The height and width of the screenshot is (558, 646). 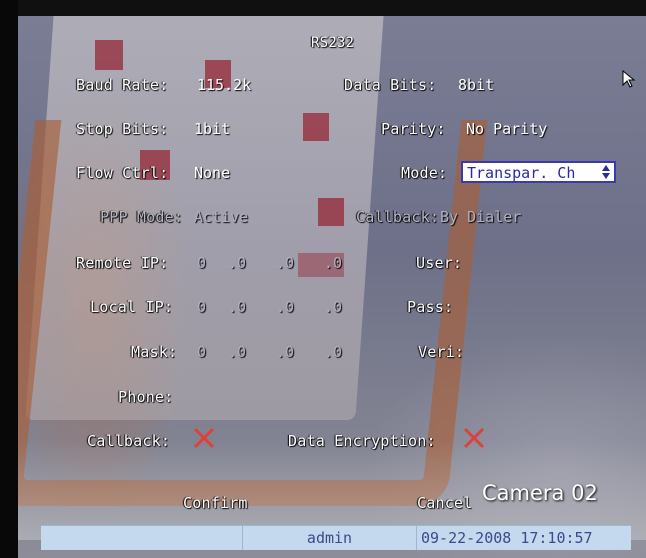 What do you see at coordinates (474, 438) in the screenshot?
I see `data-encryption-checkbox-x-icon` at bounding box center [474, 438].